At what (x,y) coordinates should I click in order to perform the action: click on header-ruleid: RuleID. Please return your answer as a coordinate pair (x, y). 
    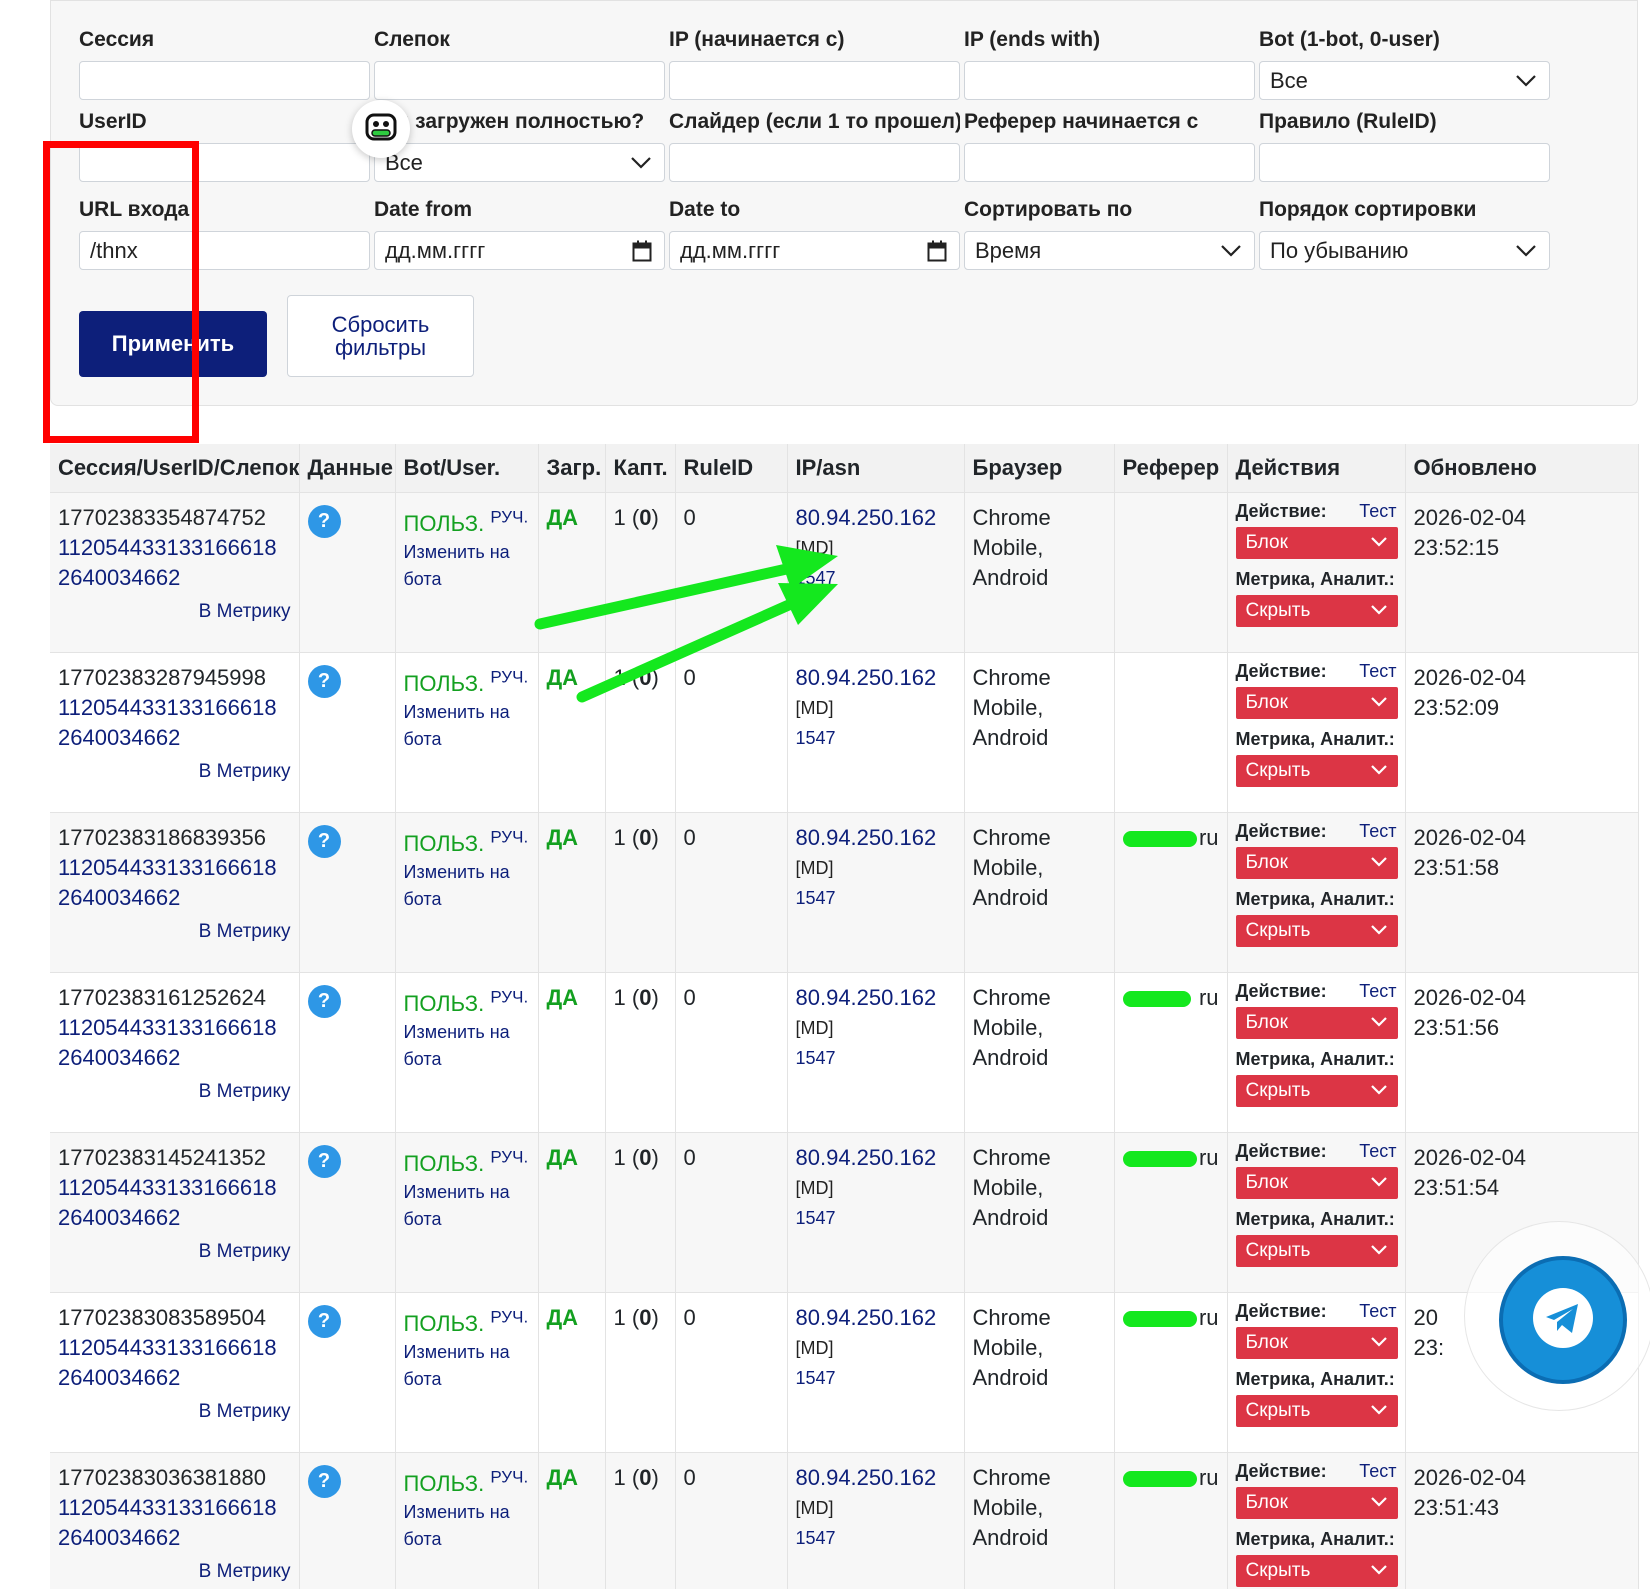
    Looking at the image, I should click on (731, 468).